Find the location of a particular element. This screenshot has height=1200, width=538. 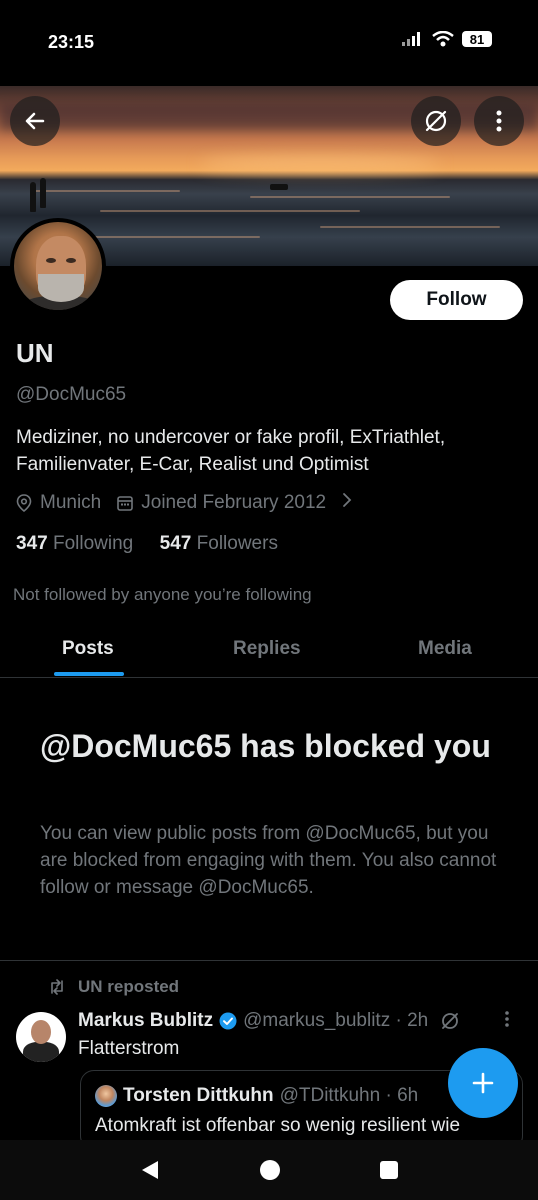

quoted-post-header: Torsten Dittkuhn @TDittkuhn · 6h is located at coordinates (256, 1096).